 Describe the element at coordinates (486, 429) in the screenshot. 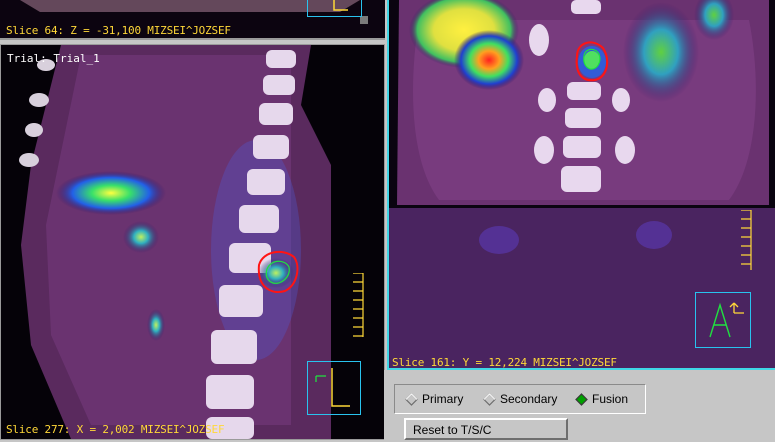

I see `reset-view-button: Reset to T/S/C` at that location.